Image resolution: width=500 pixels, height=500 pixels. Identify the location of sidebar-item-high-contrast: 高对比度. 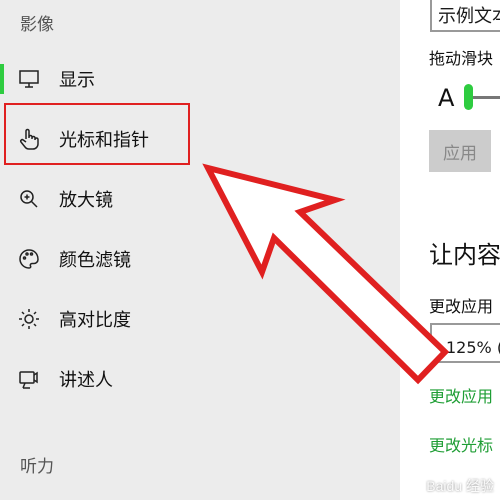
(200, 319).